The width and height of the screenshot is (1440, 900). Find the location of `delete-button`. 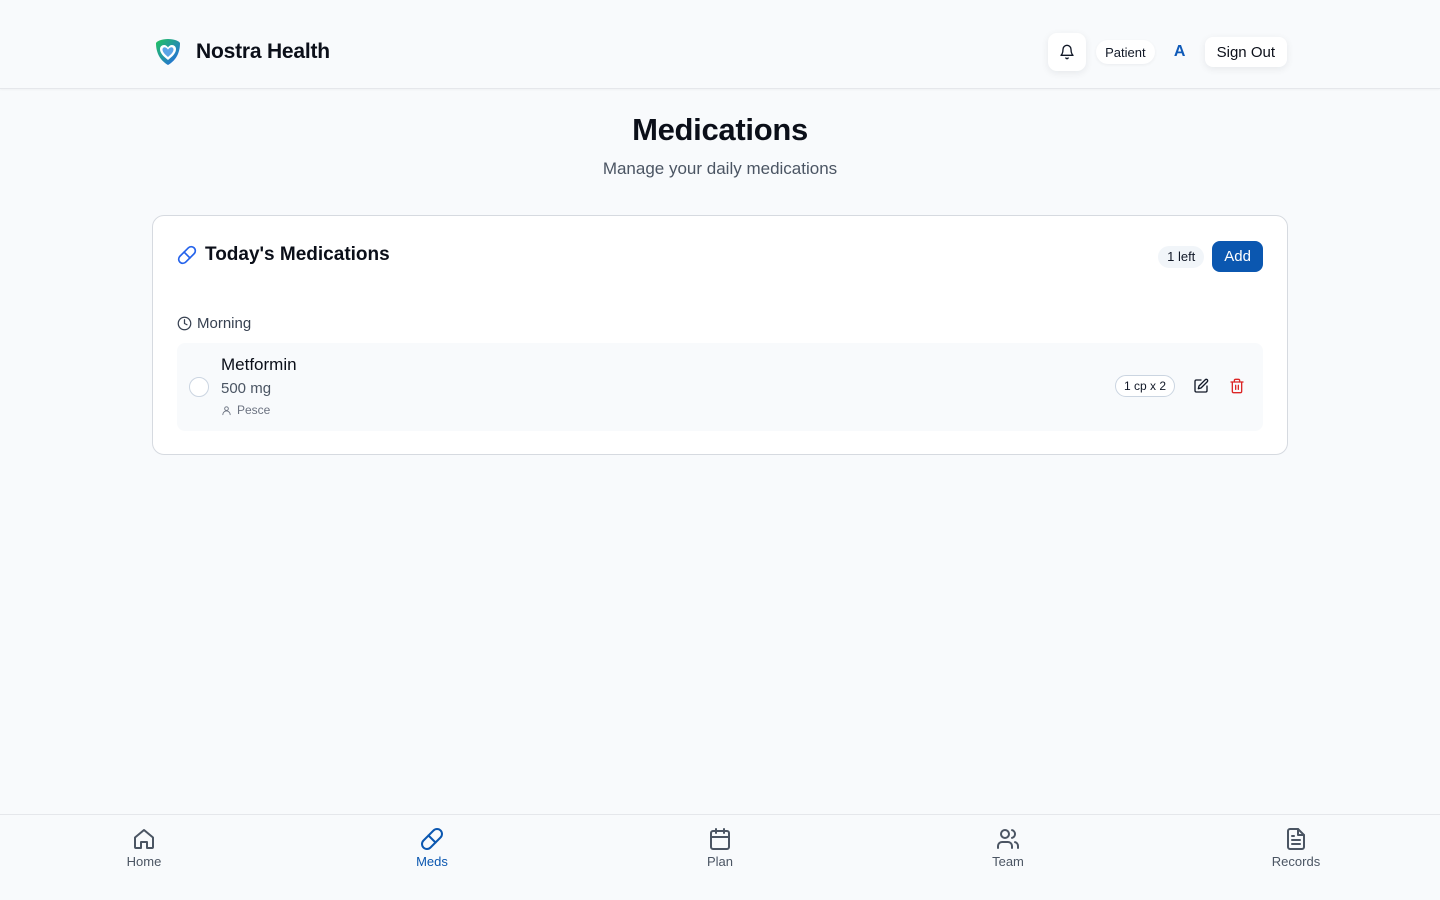

delete-button is located at coordinates (1237, 386).